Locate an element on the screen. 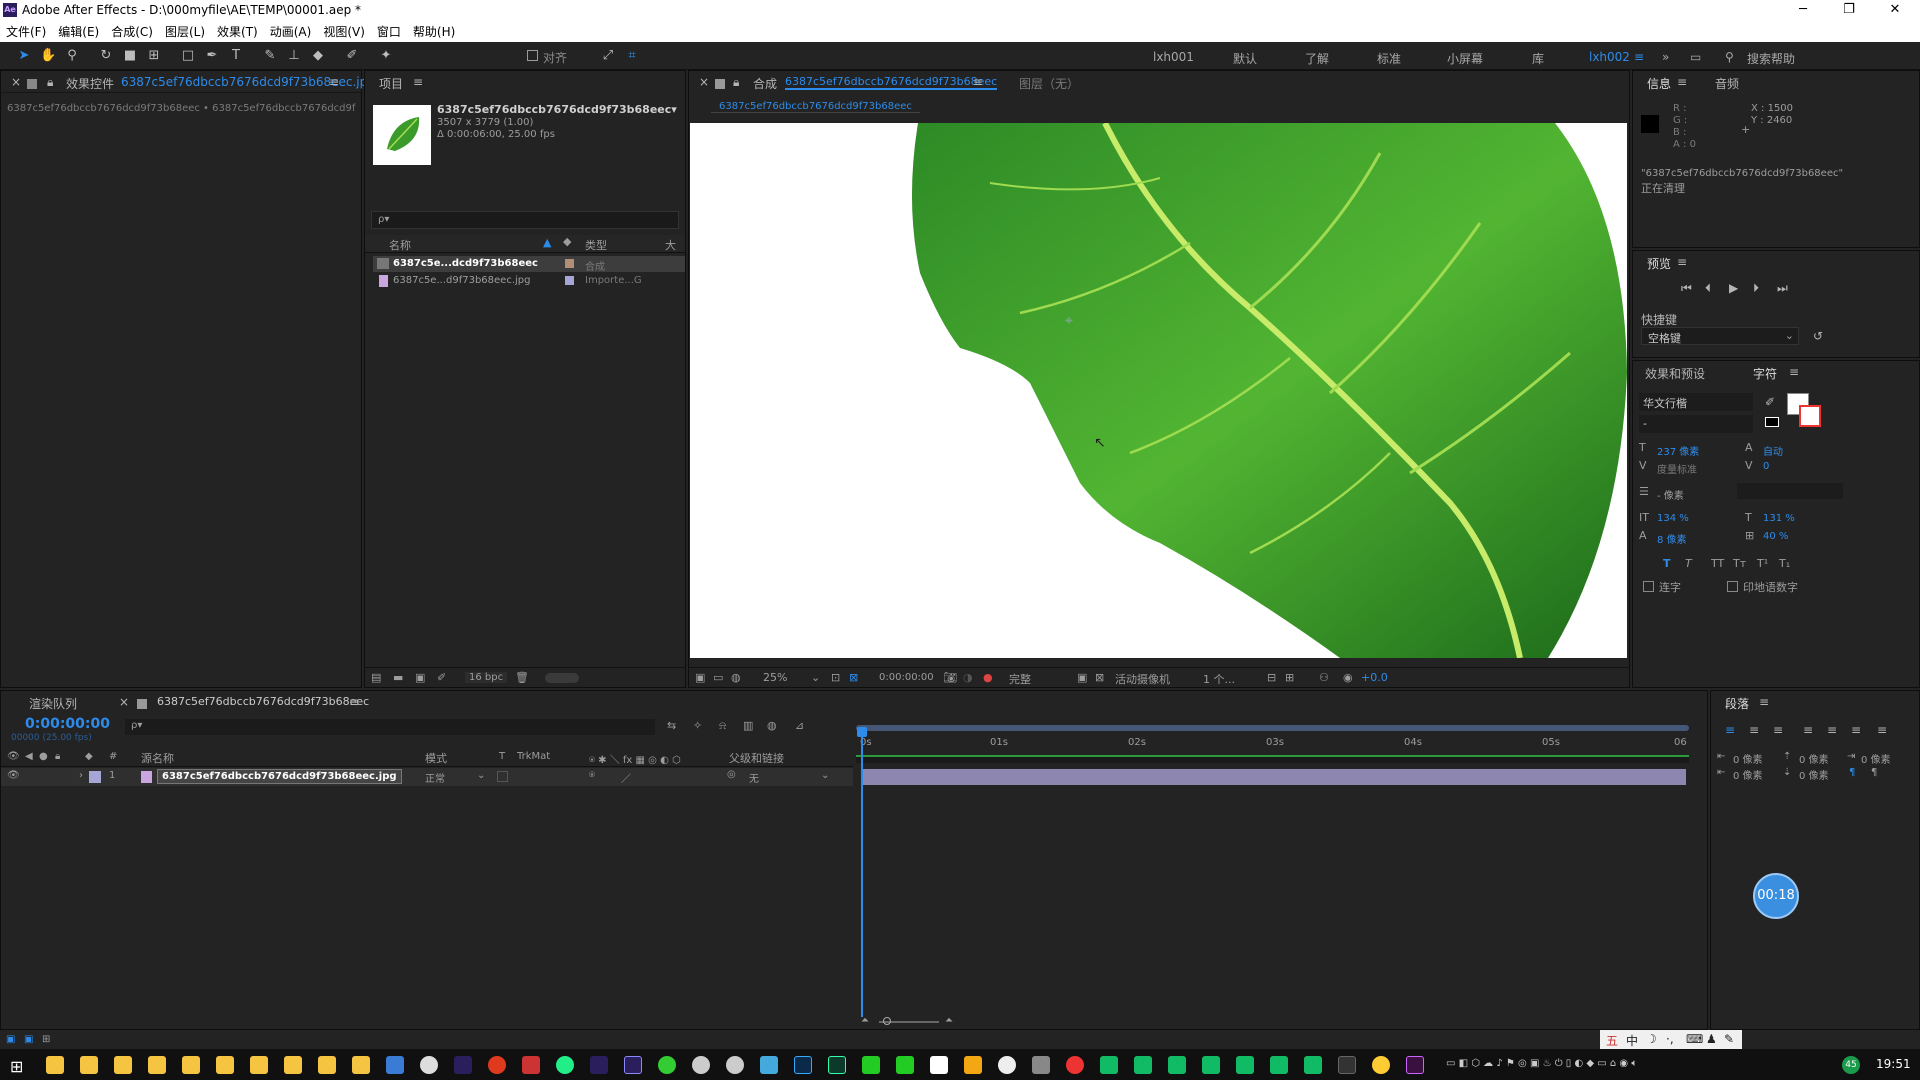  flowchart-icon: ⚇ is located at coordinates (1324, 677).